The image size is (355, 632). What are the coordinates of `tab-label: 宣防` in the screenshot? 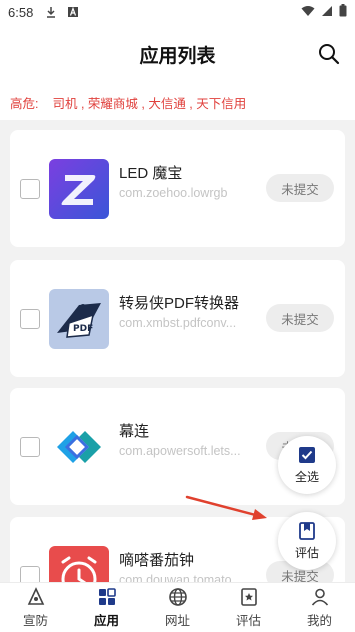 It's located at (35, 621).